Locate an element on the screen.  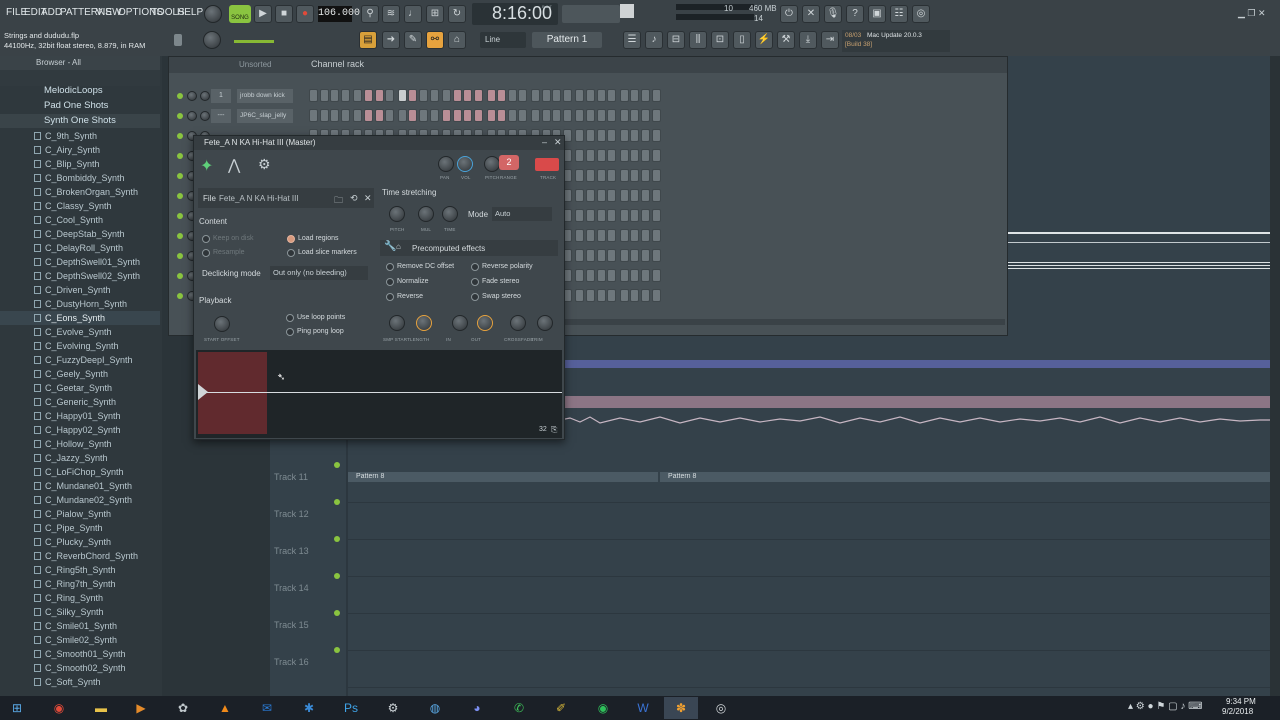
master-volume-slider is located at coordinates (254, 41).